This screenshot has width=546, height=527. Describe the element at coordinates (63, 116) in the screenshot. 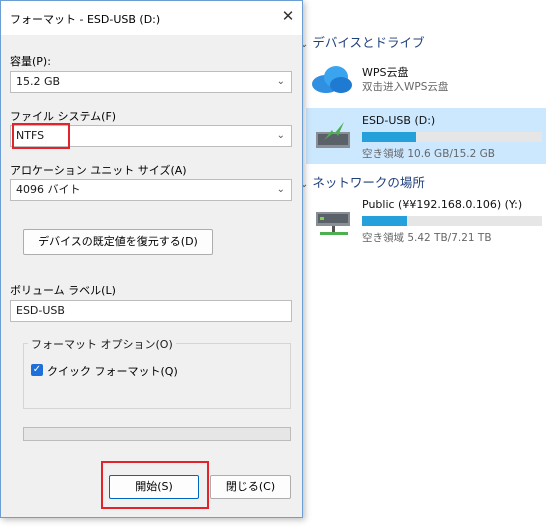

I see `fs-label: ファイル システム(F)` at that location.